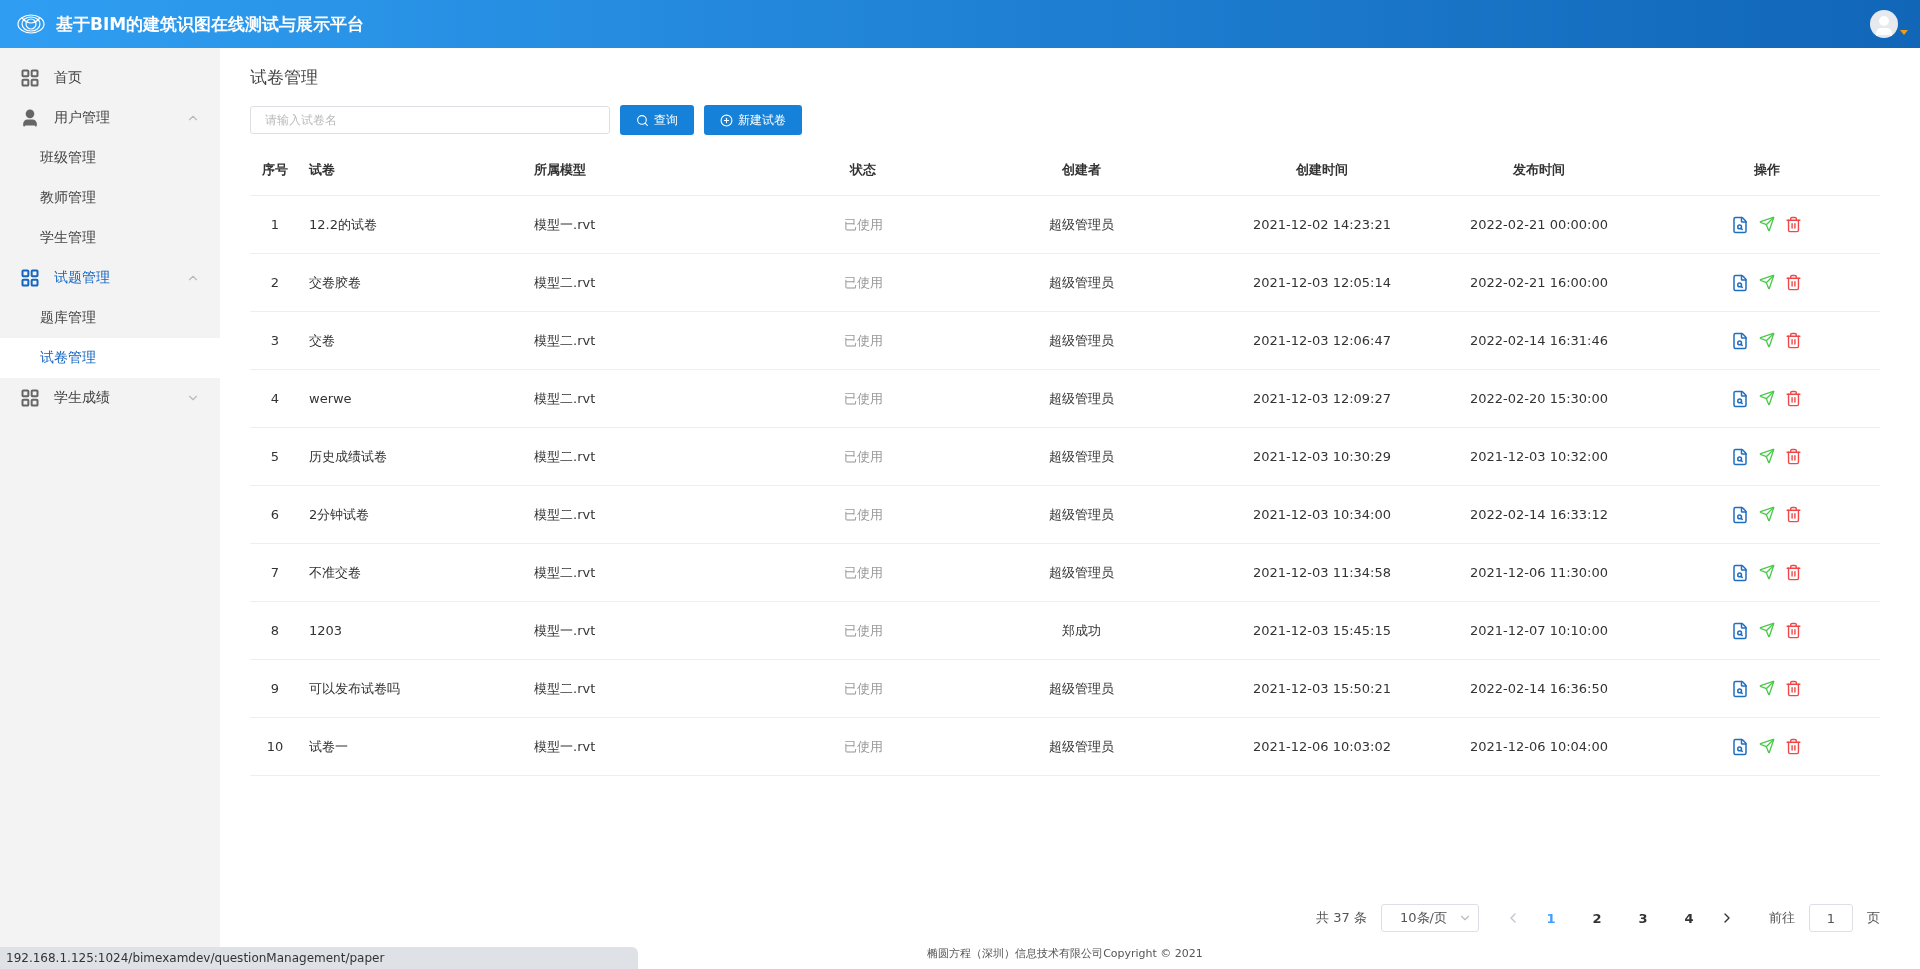 The width and height of the screenshot is (1920, 969). Describe the element at coordinates (110, 398) in the screenshot. I see `sidebar-item: 学生成绩` at that location.